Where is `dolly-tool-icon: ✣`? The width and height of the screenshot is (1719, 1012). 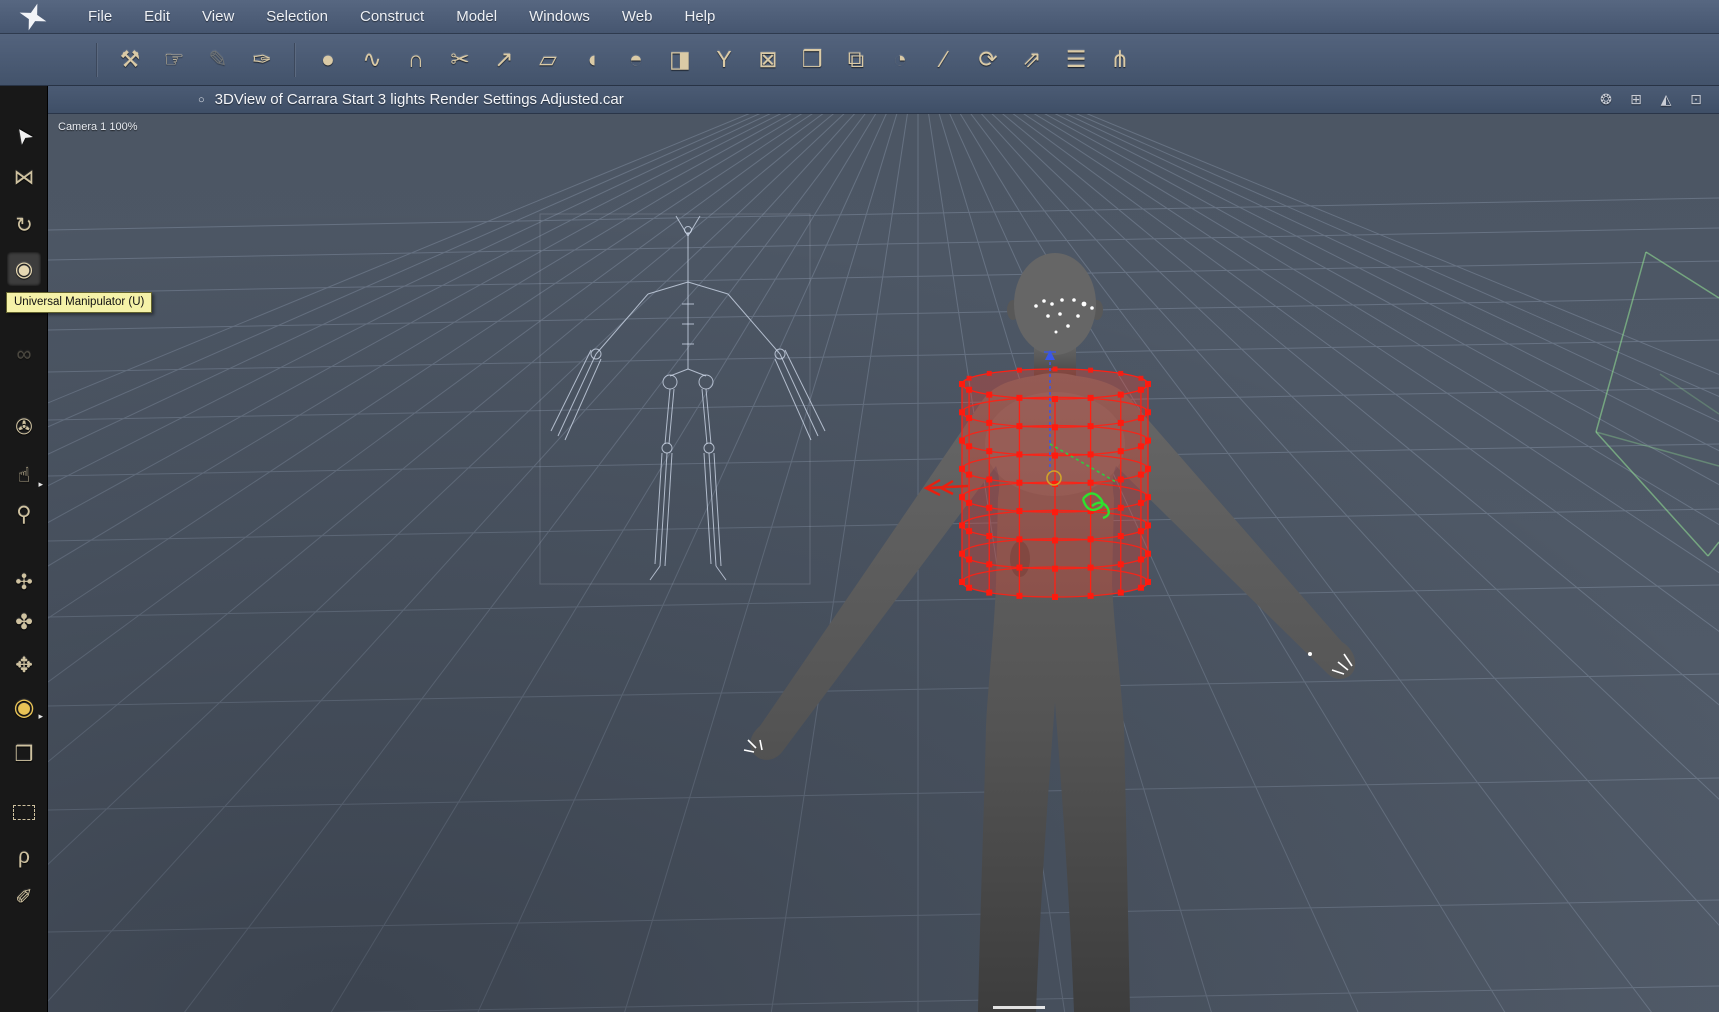 dolly-tool-icon: ✣ is located at coordinates (24, 582).